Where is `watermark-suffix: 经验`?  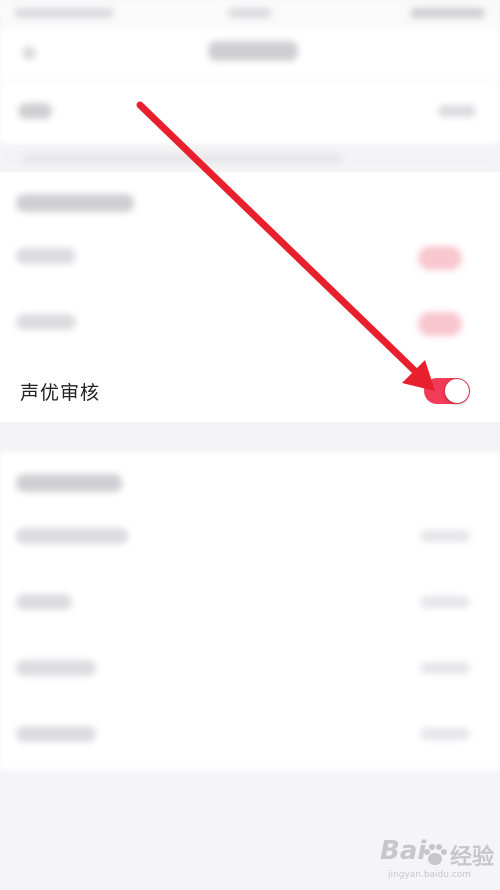
watermark-suffix: 经验 is located at coordinates (472, 857).